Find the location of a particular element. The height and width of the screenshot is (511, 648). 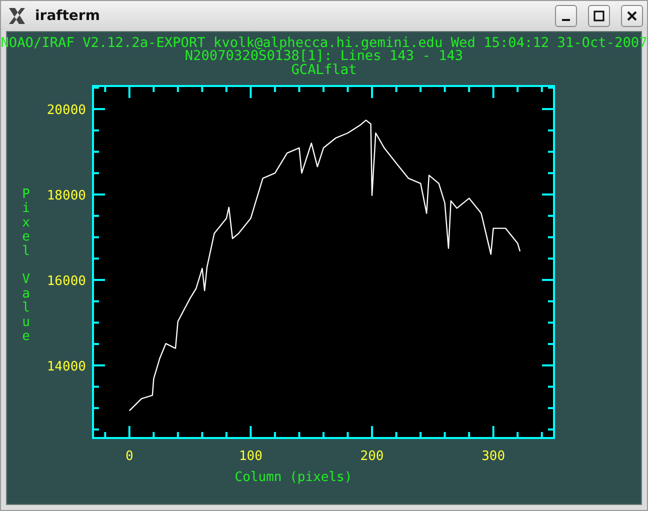

y-tick-label: 18000 is located at coordinates (66, 196).